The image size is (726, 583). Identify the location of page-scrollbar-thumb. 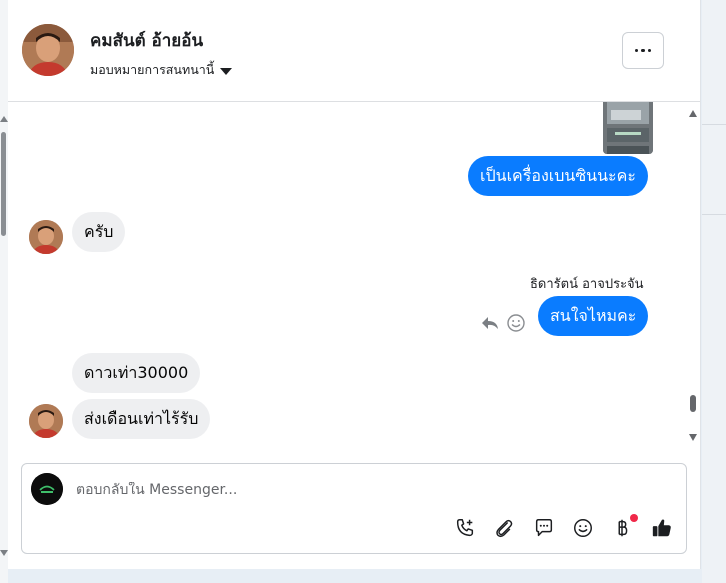
(3, 184).